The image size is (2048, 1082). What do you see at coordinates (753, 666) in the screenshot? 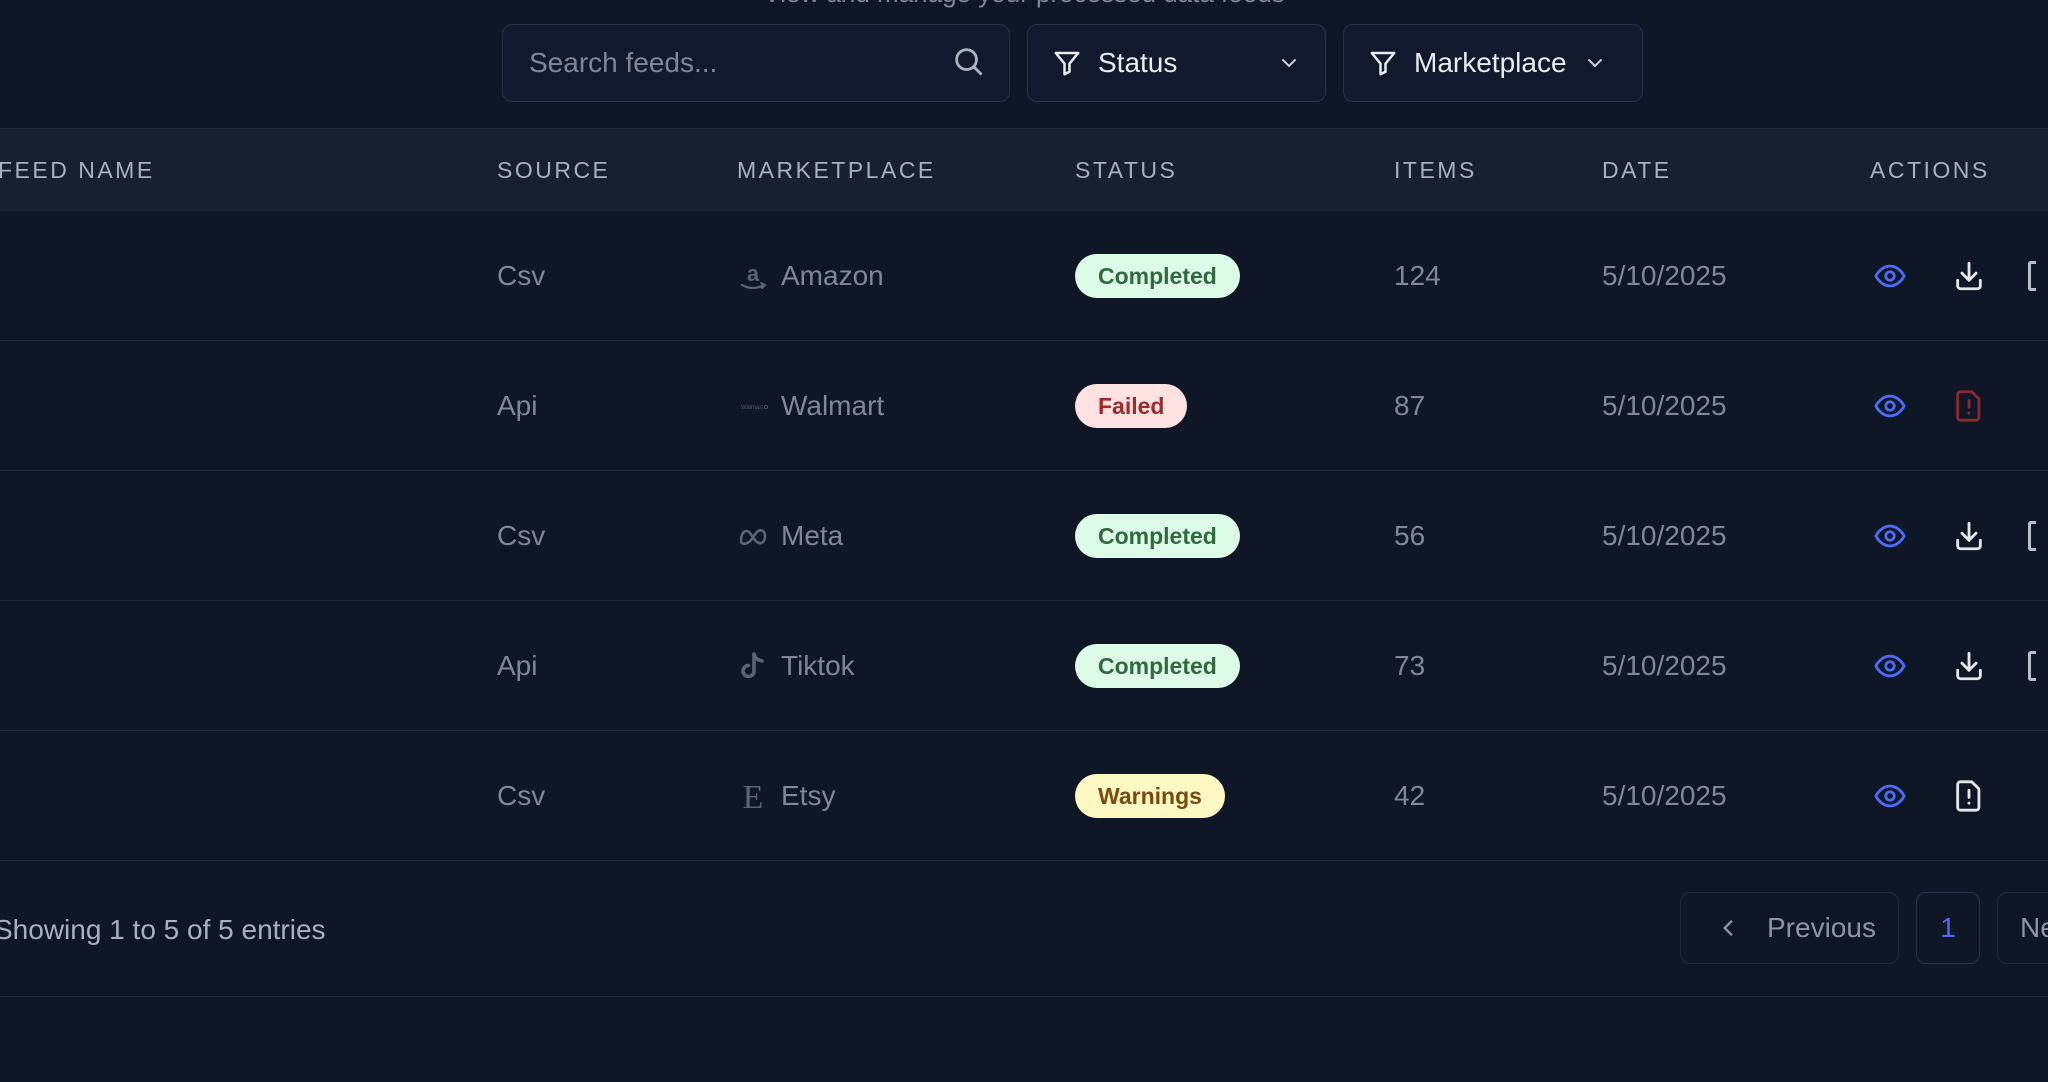
I see `tiktok-icon` at bounding box center [753, 666].